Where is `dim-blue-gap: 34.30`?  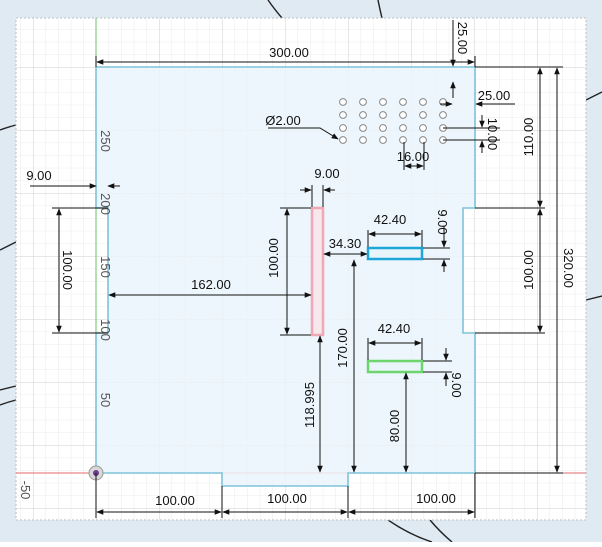 dim-blue-gap: 34.30 is located at coordinates (345, 243).